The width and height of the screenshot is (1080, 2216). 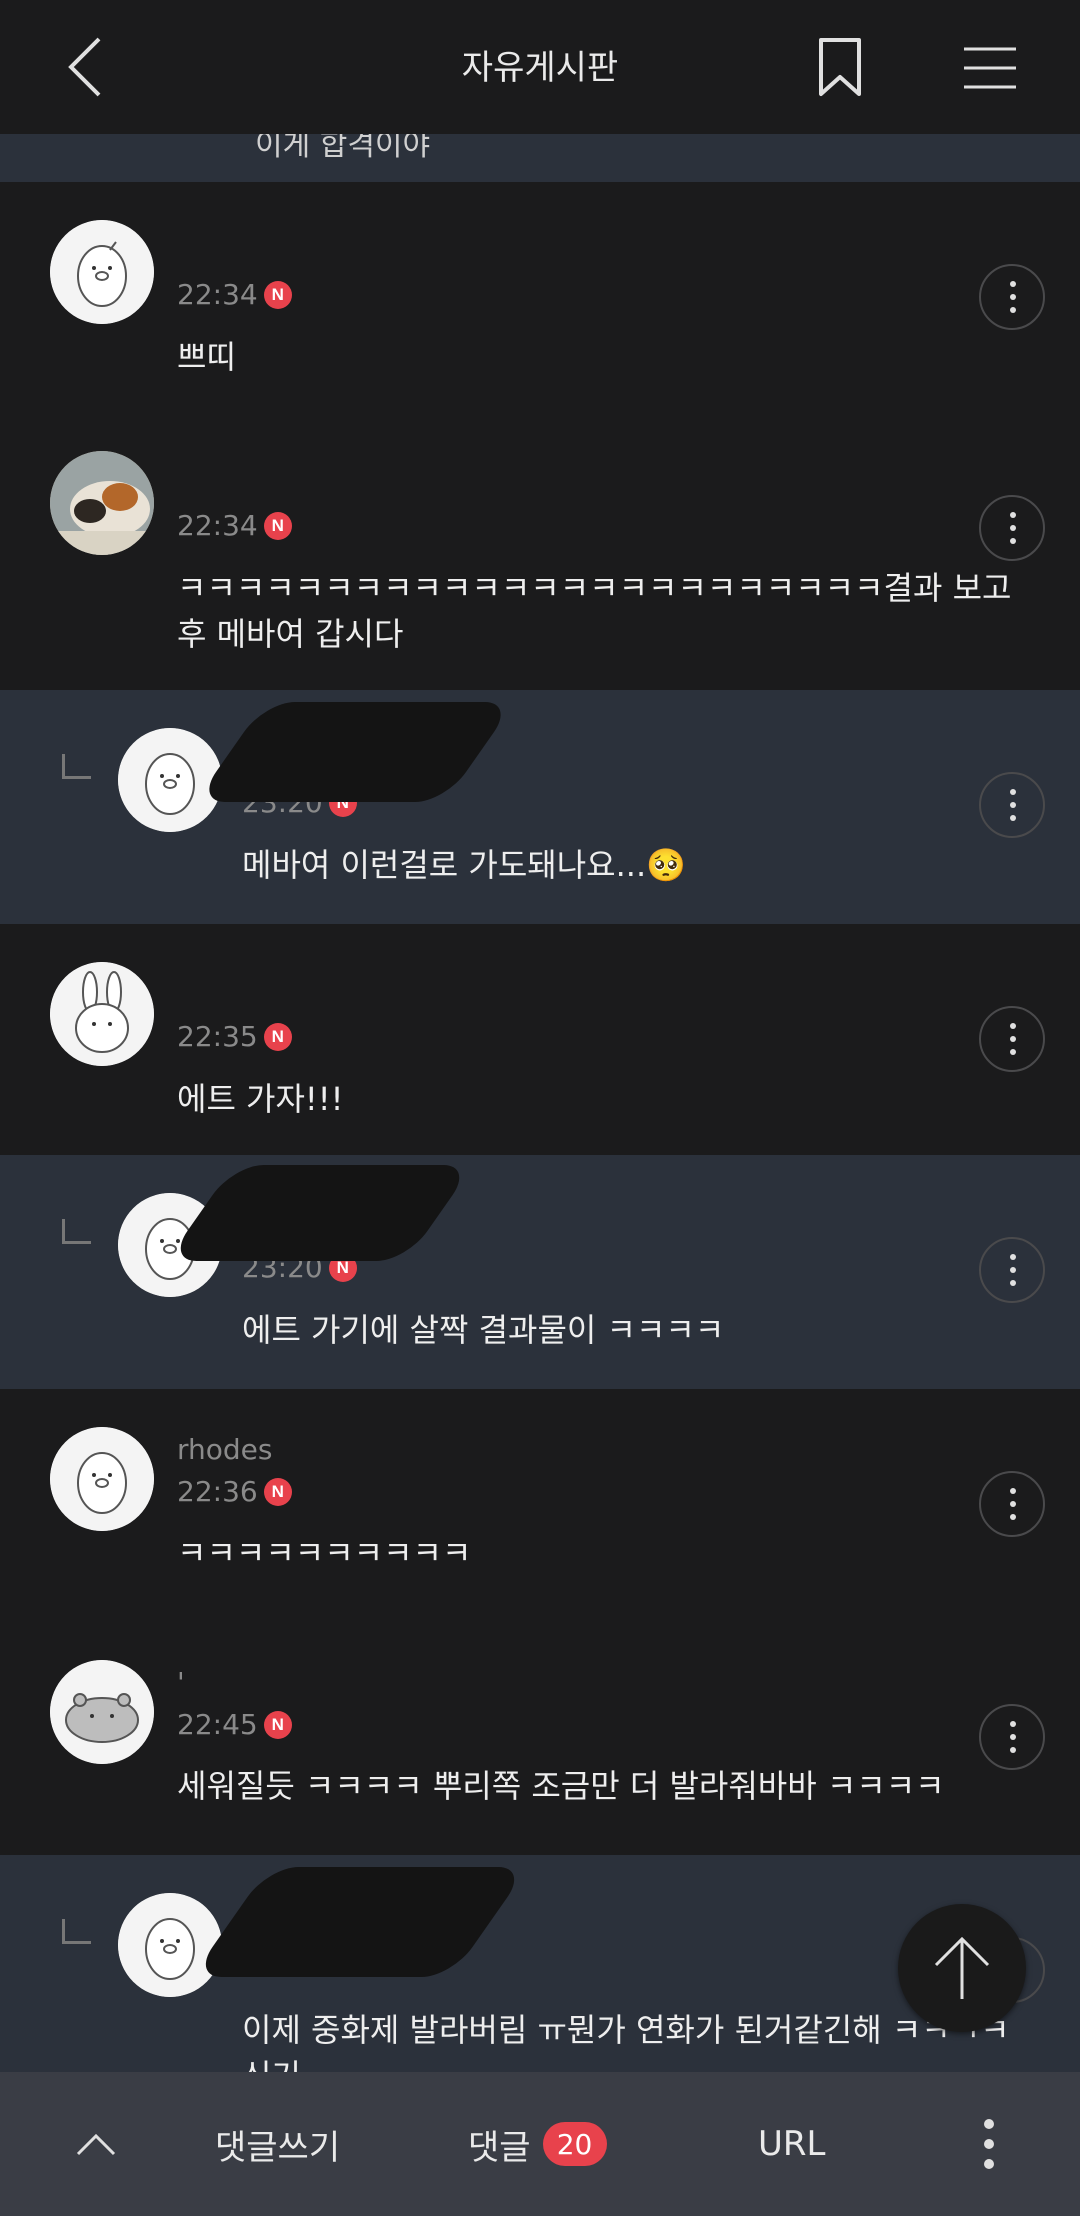 I want to click on comment-username: rhodes, so click(x=224, y=1449).